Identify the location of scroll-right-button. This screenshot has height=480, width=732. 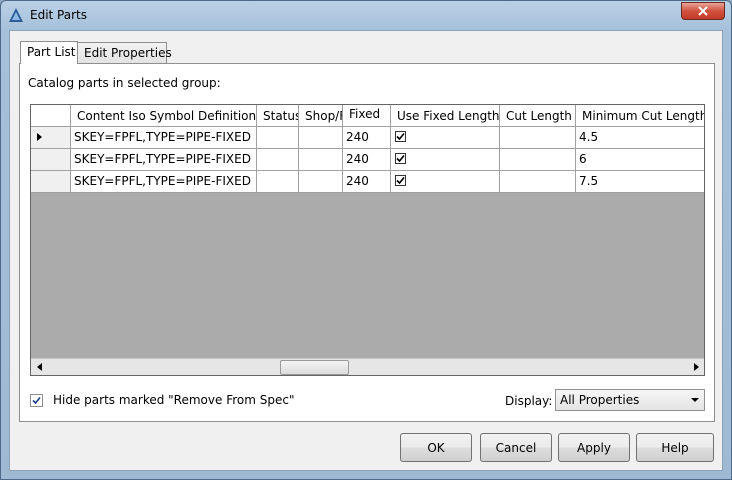
(695, 367).